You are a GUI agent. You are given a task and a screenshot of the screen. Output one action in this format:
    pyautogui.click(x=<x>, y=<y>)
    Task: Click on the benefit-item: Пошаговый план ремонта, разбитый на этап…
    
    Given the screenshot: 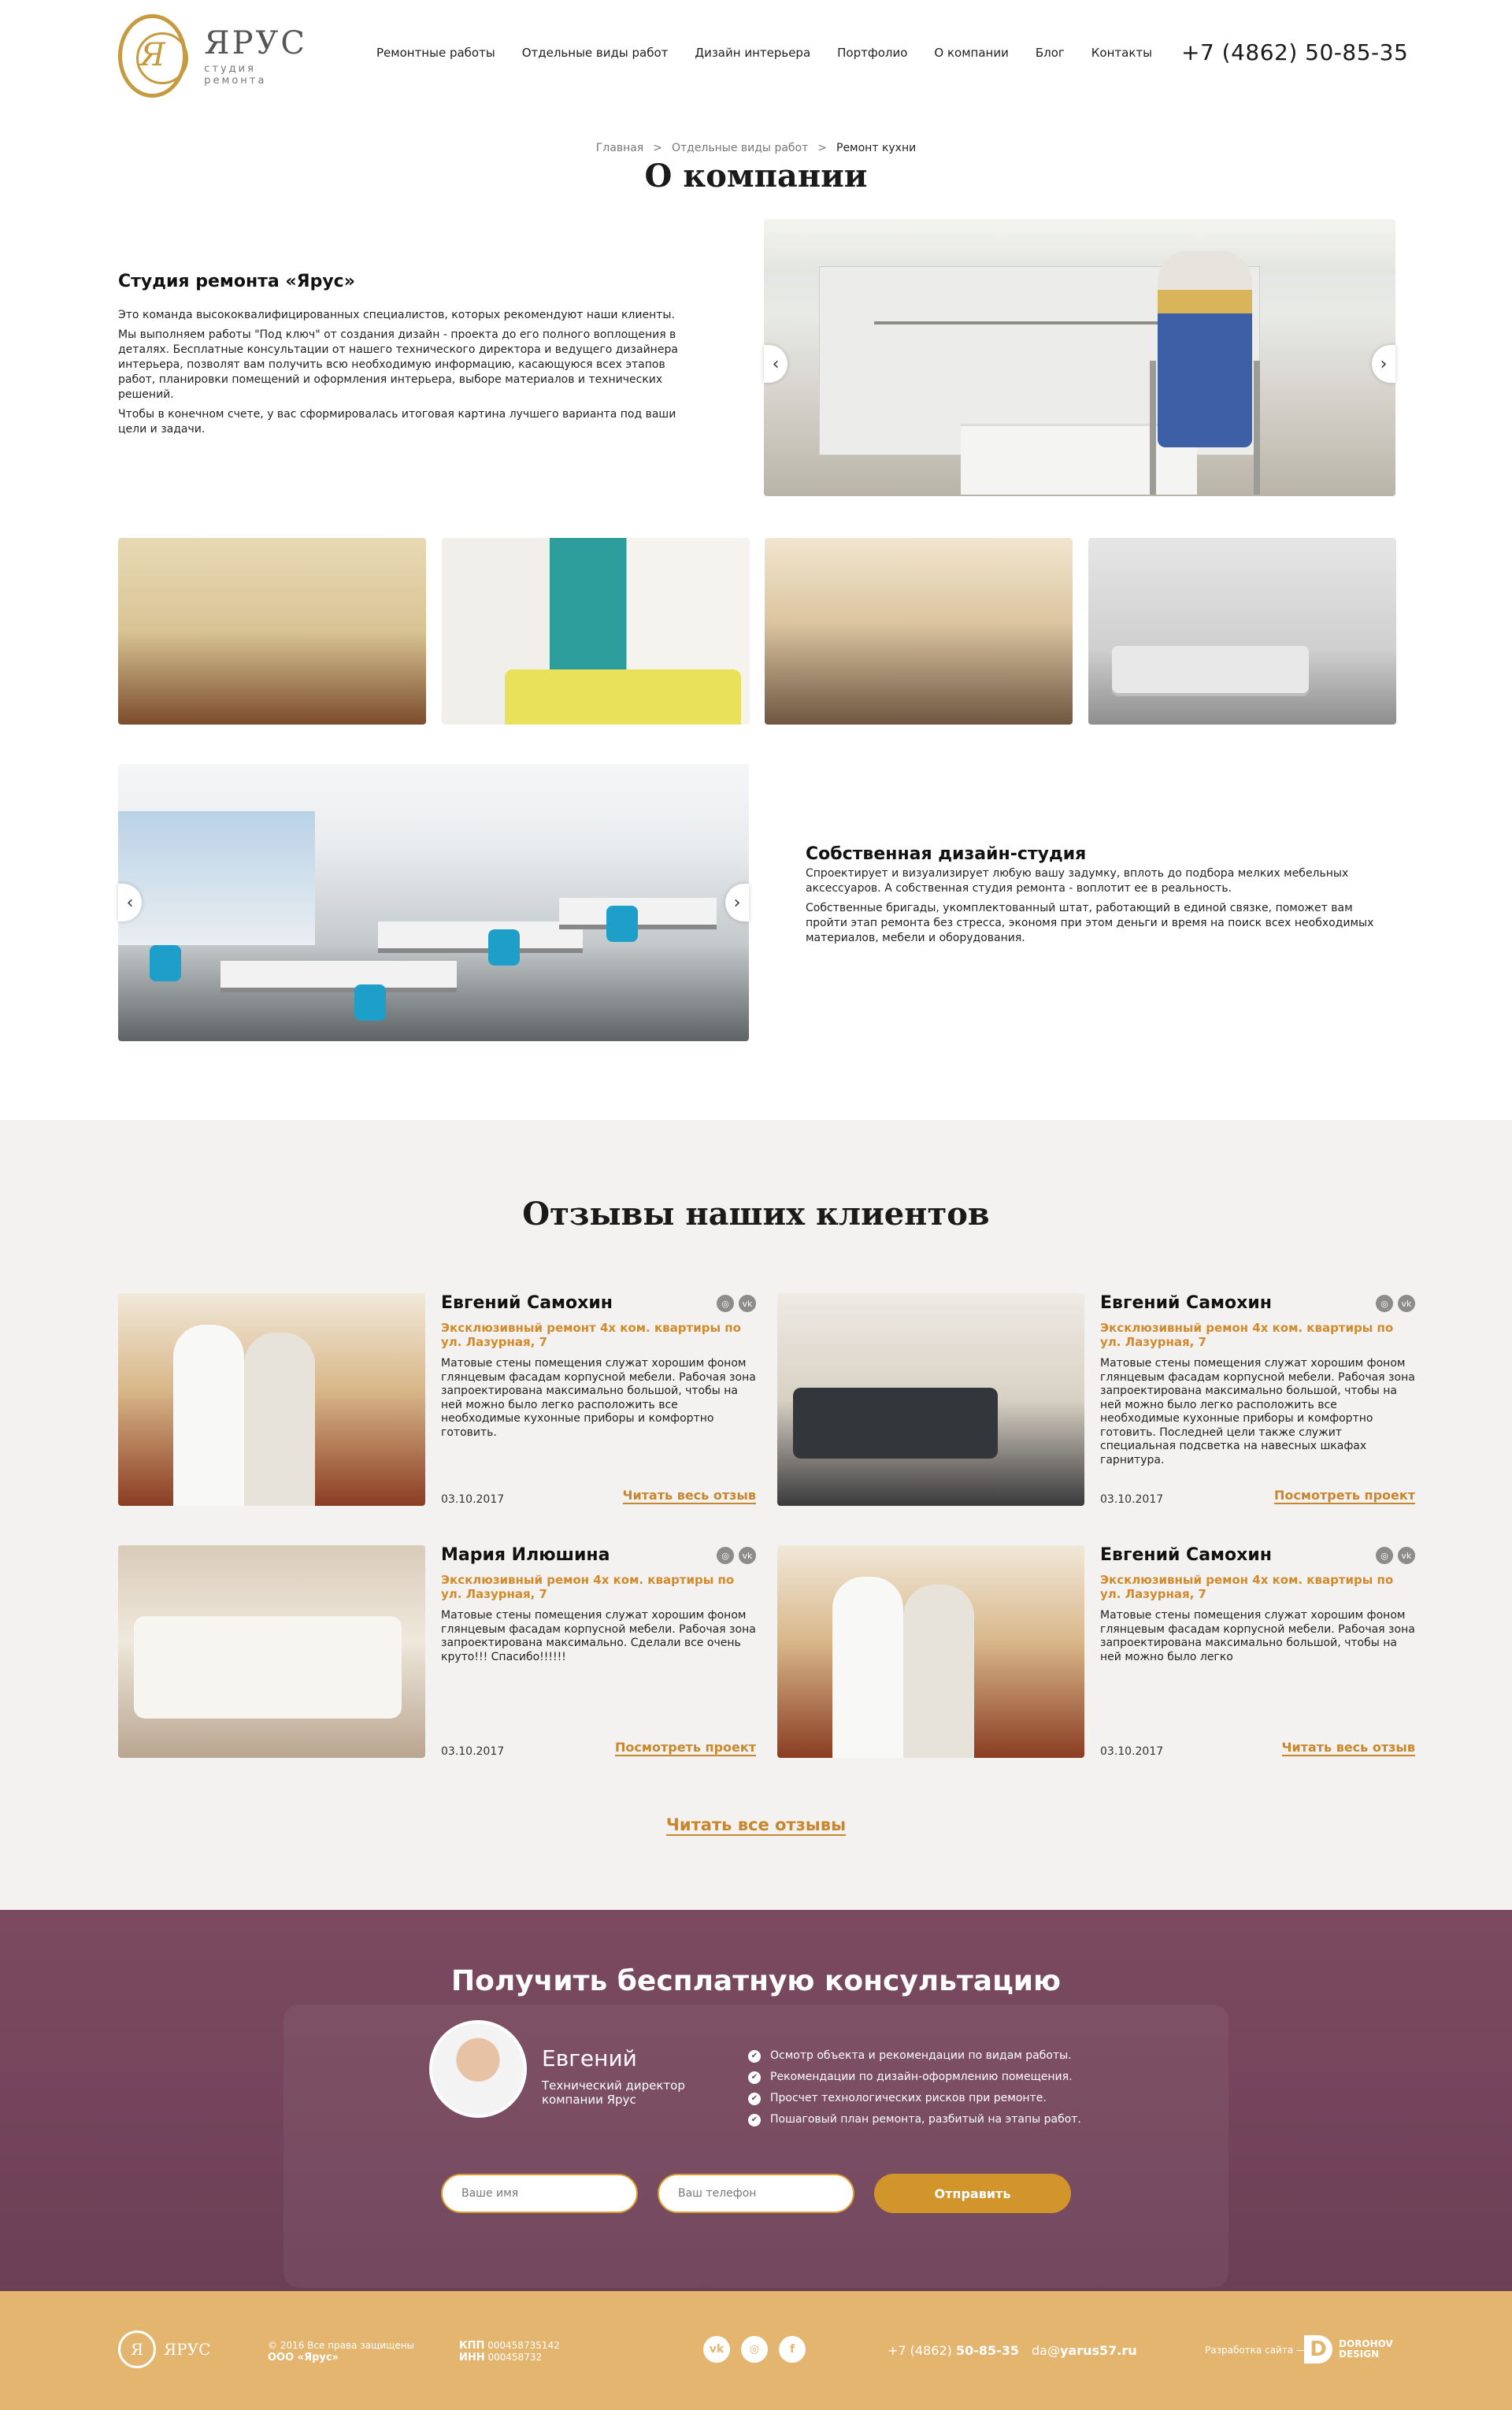 What is the action you would take?
    pyautogui.click(x=914, y=2119)
    